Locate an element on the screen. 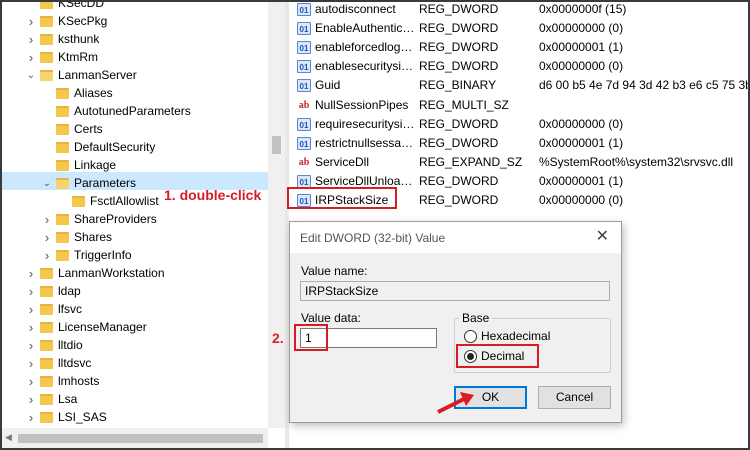 This screenshot has height=450, width=750. step1-annotation: 1. double-click is located at coordinates (213, 195).